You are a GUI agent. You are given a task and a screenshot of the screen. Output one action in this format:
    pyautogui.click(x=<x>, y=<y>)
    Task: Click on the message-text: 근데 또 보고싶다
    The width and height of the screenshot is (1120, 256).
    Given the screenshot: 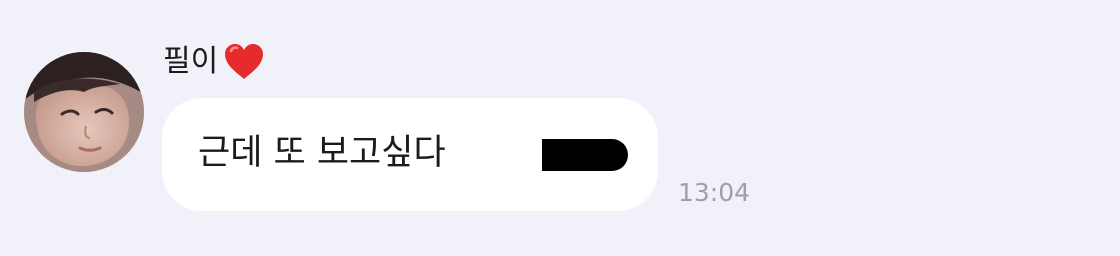 What is the action you would take?
    pyautogui.click(x=322, y=153)
    